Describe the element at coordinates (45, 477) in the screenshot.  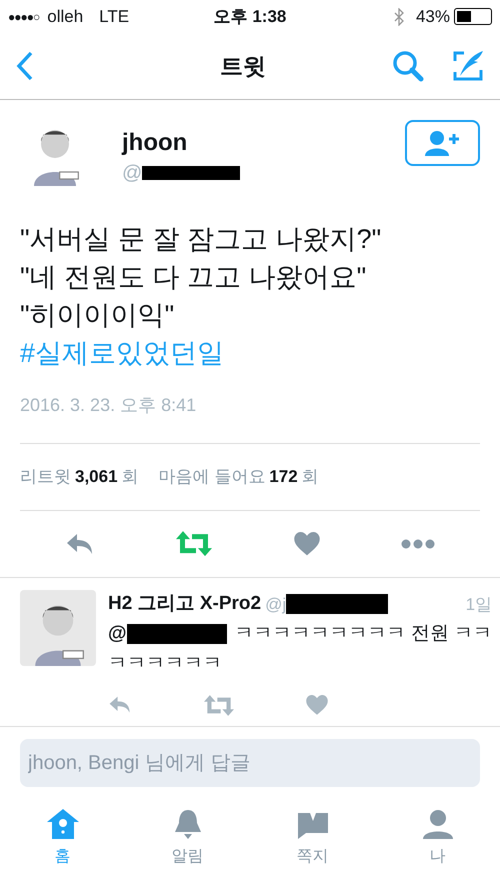
I see `stat-label: 리트윗` at that location.